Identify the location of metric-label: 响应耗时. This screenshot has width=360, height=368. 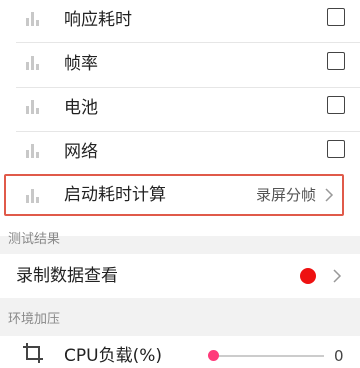
(98, 20).